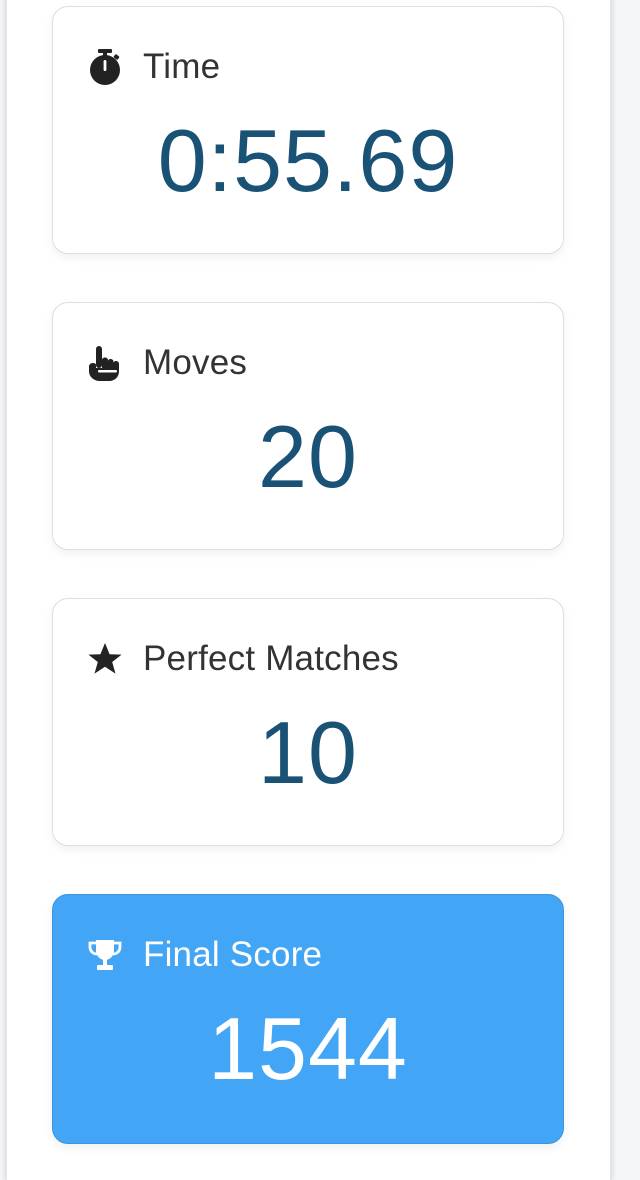 The image size is (640, 1180). I want to click on time-label-row: Time, so click(153, 67).